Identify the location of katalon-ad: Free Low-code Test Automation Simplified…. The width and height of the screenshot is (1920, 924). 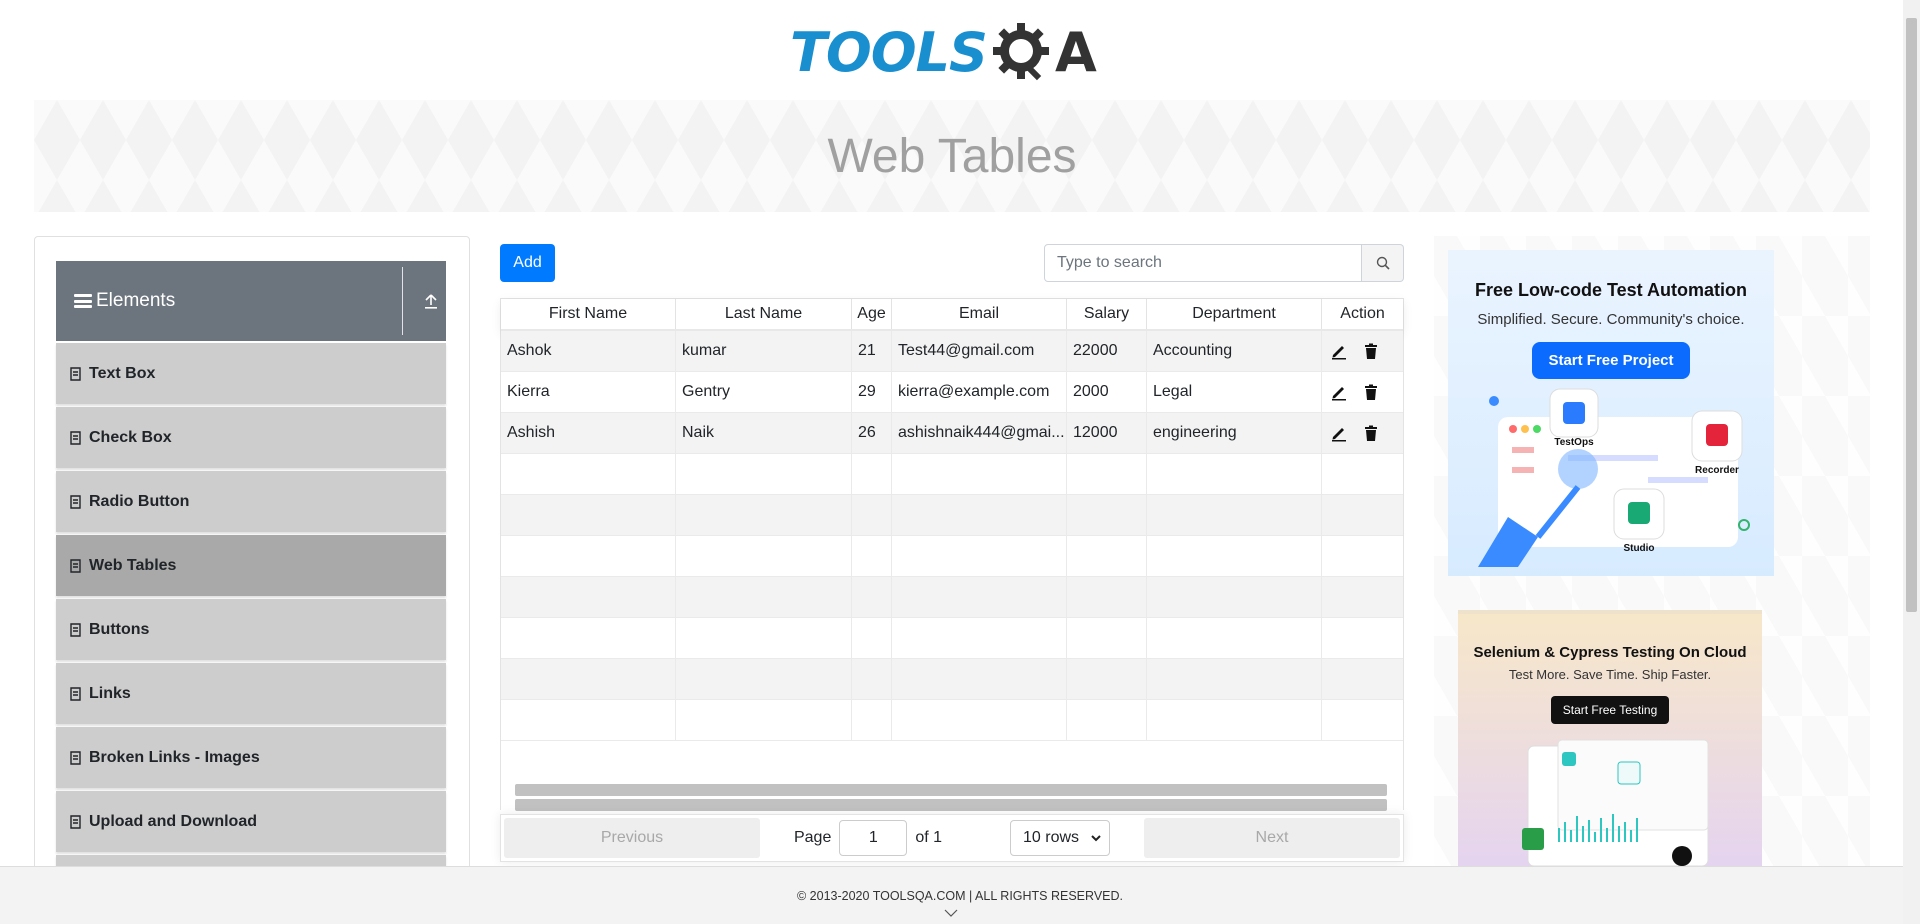
(1611, 413).